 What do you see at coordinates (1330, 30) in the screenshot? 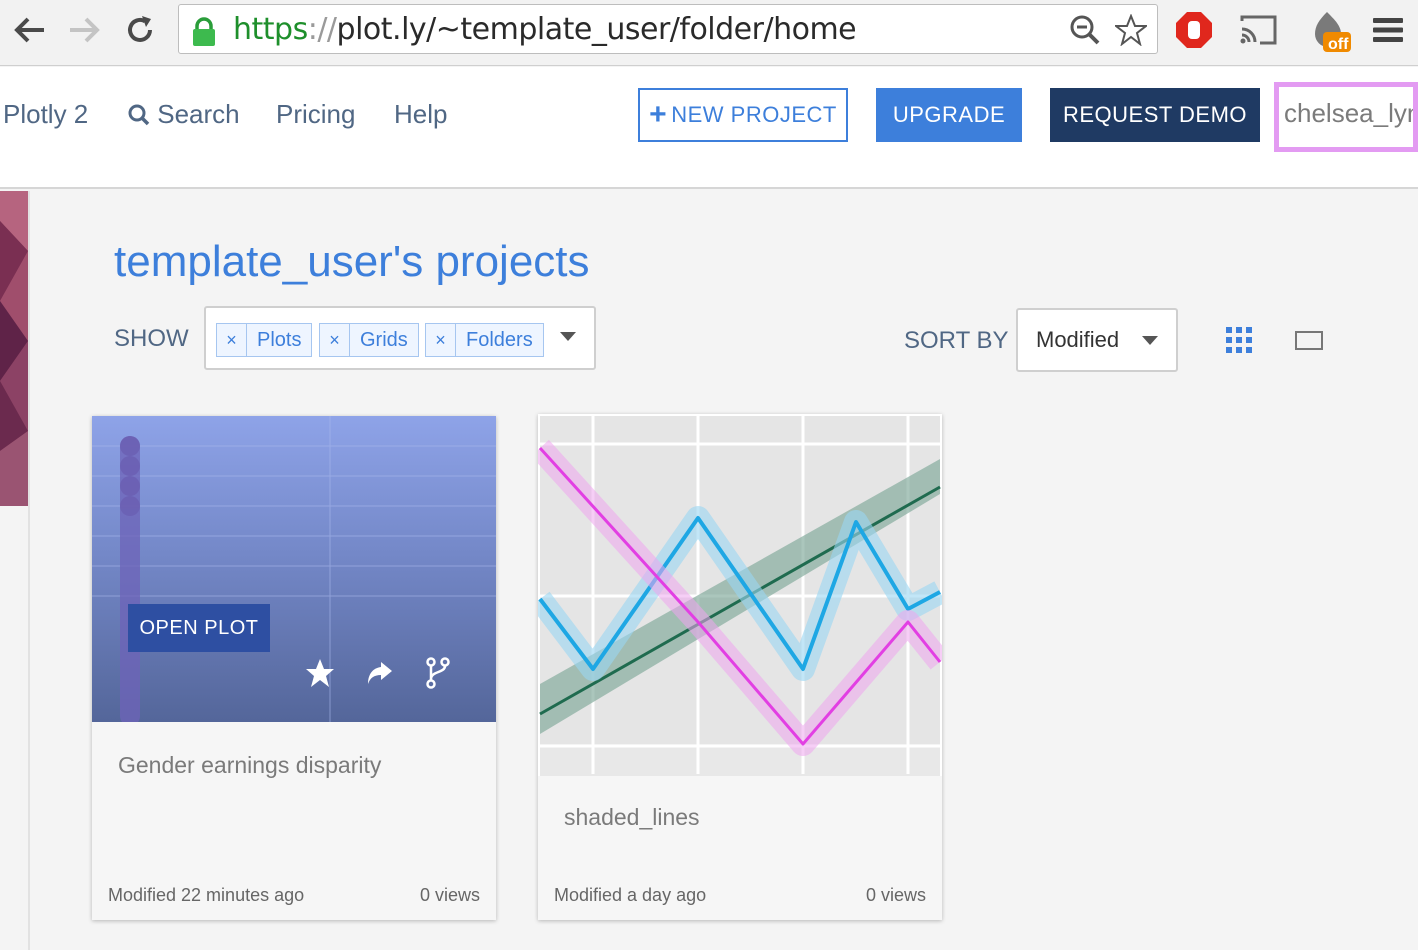
I see `extension-off-button: off` at bounding box center [1330, 30].